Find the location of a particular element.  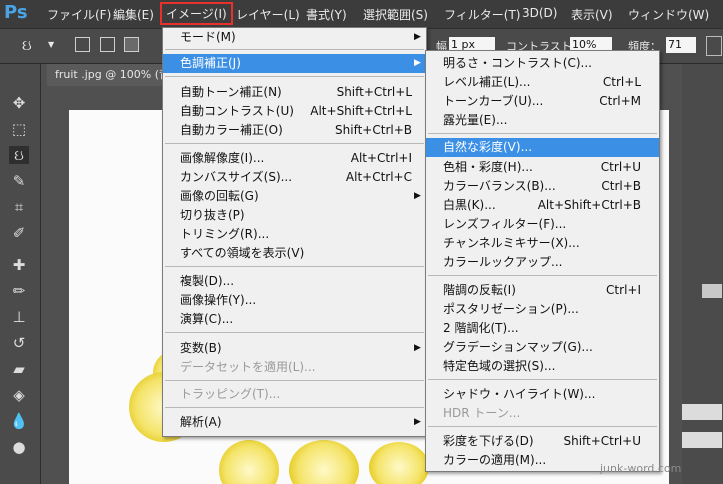

menu-item-adjustments: 色調補正(J) ▶ is located at coordinates (294, 63).